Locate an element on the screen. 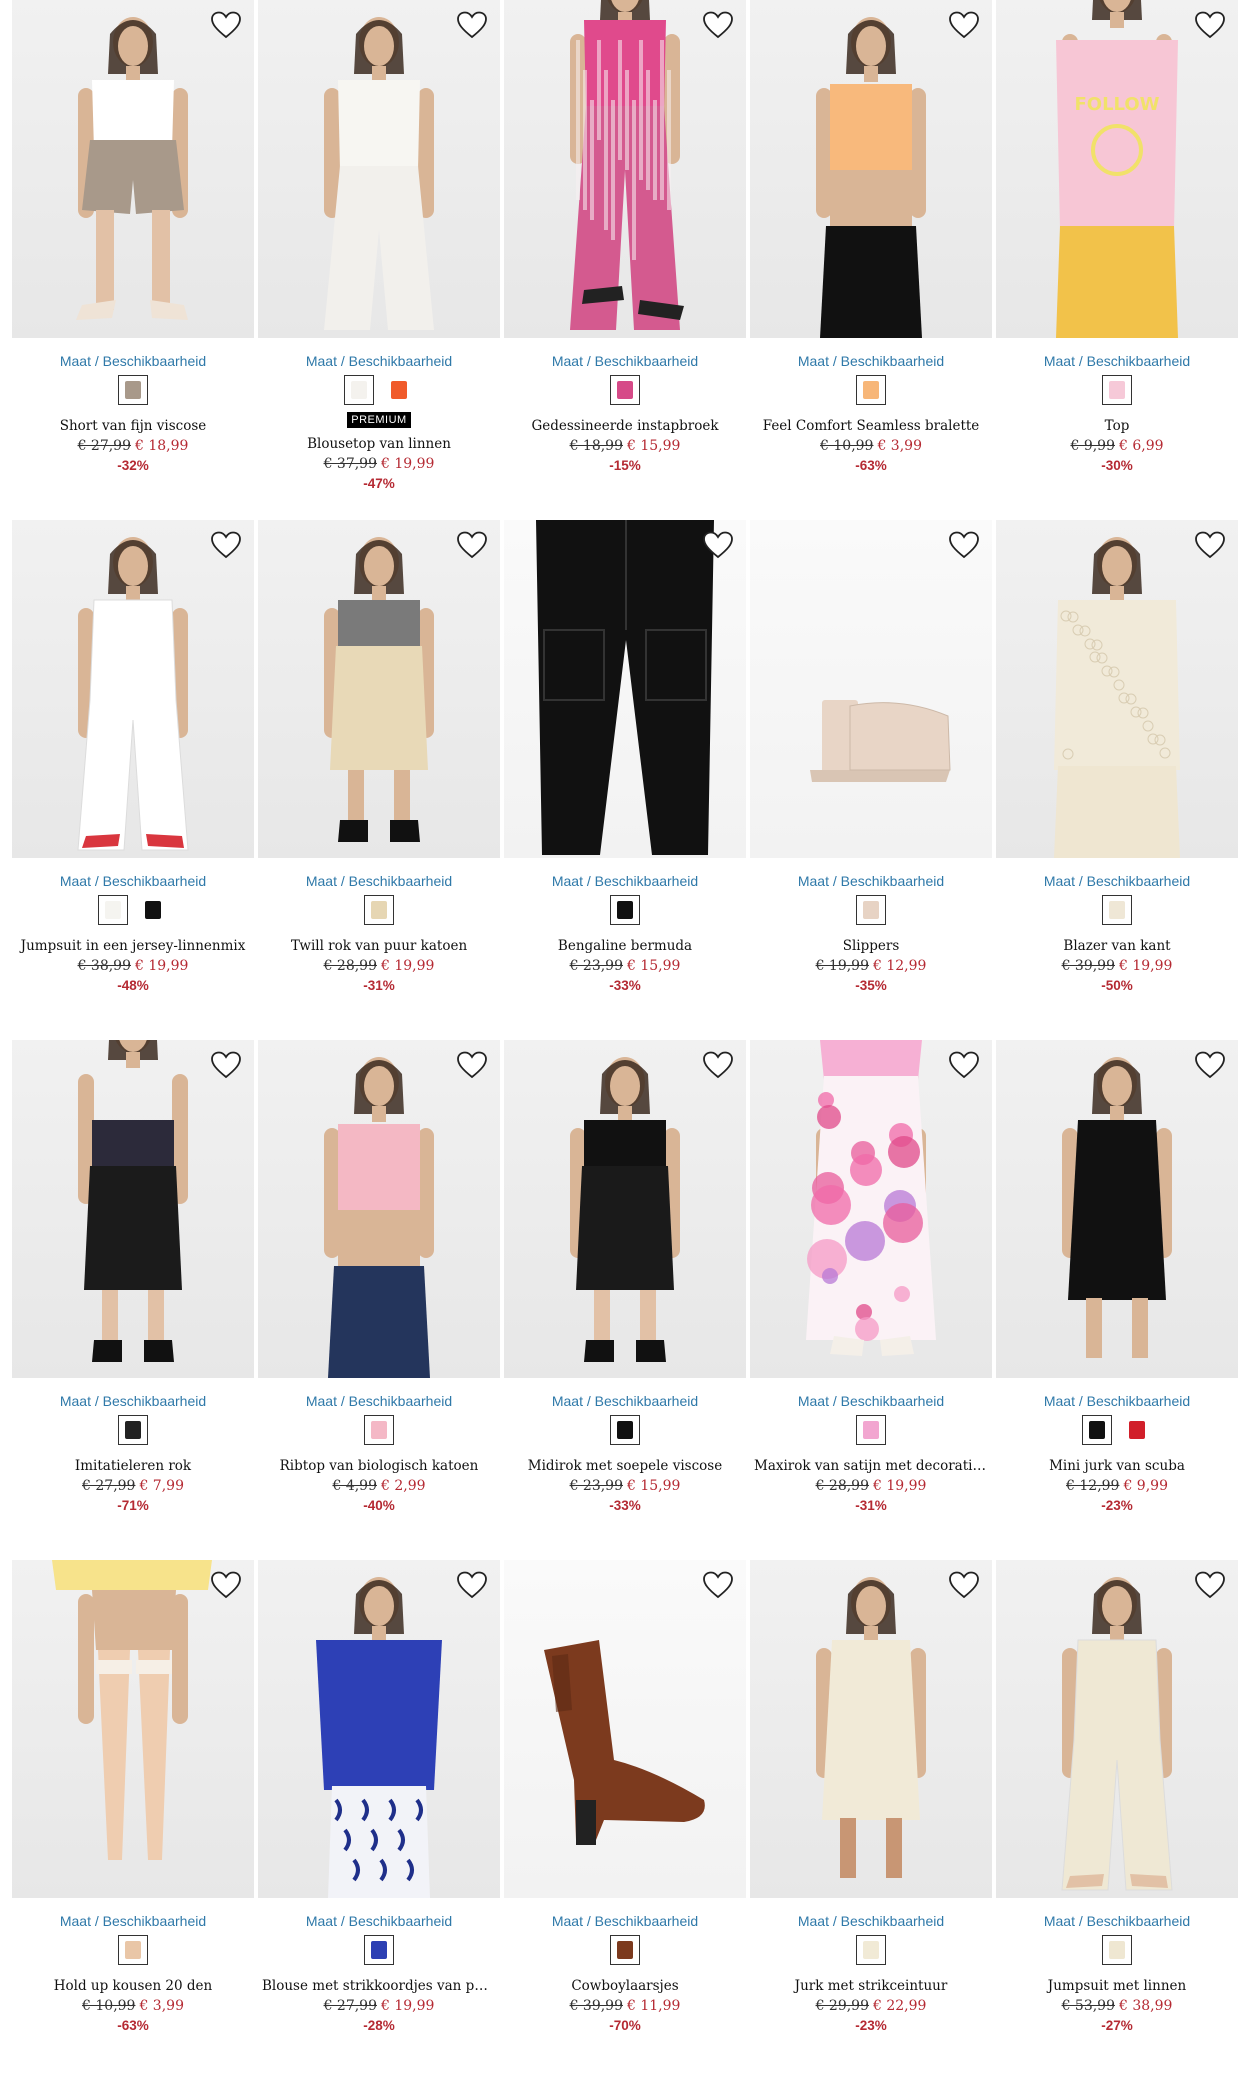 The width and height of the screenshot is (1250, 2082). product-title: Jurk met strikceintuur is located at coordinates (871, 1986).